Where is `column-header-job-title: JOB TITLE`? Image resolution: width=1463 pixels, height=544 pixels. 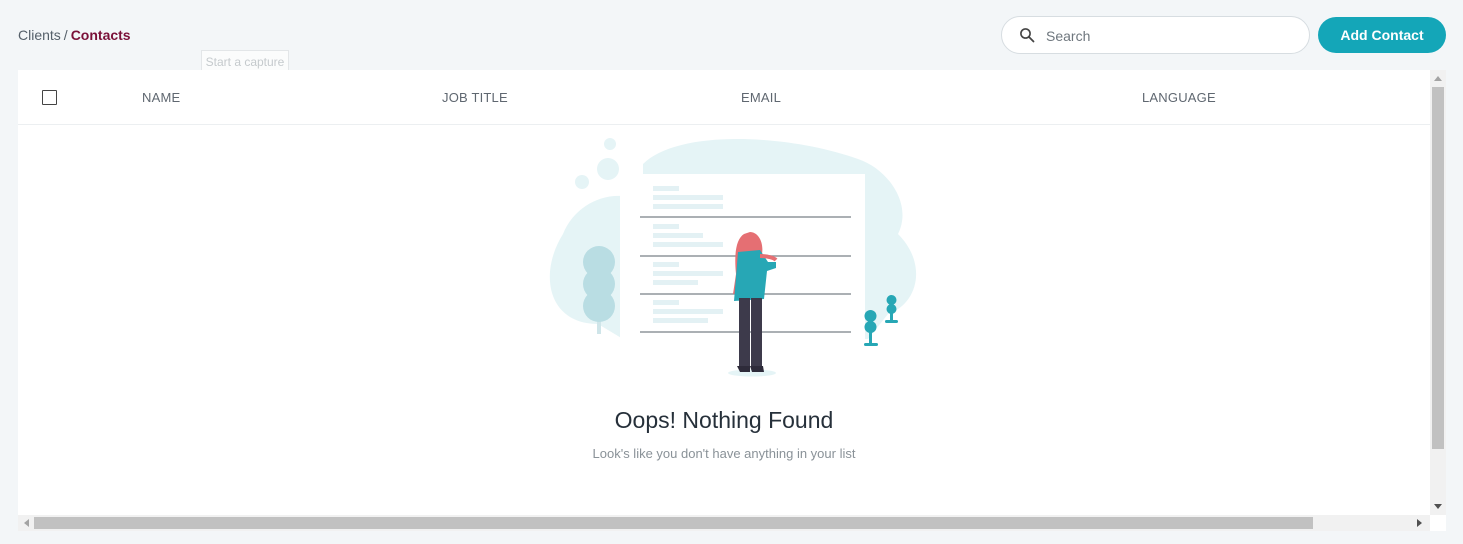
column-header-job-title: JOB TITLE is located at coordinates (475, 97).